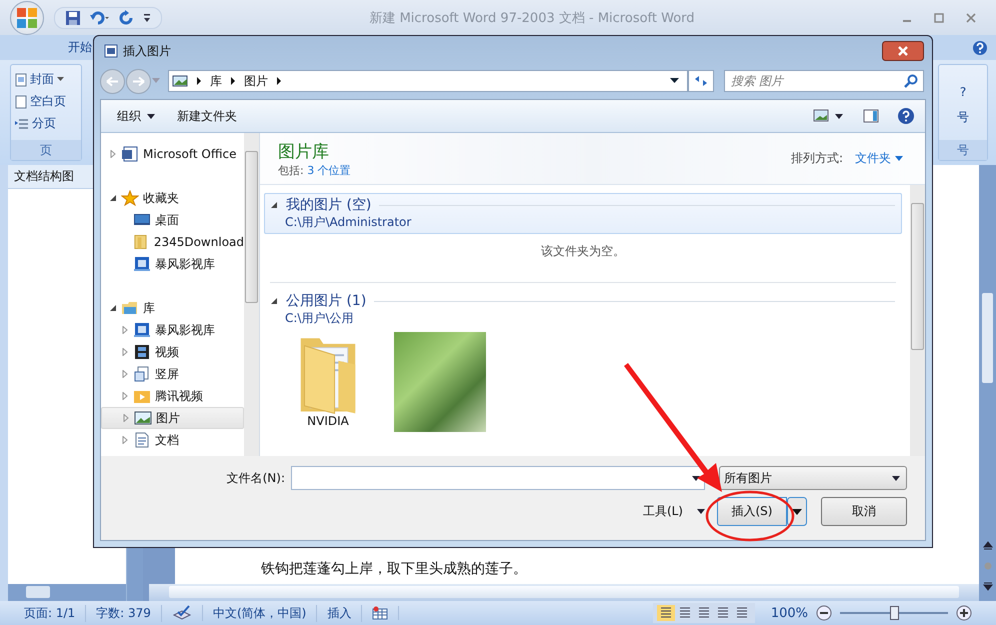 The width and height of the screenshot is (996, 625). Describe the element at coordinates (665, 613) in the screenshot. I see `view-button` at that location.